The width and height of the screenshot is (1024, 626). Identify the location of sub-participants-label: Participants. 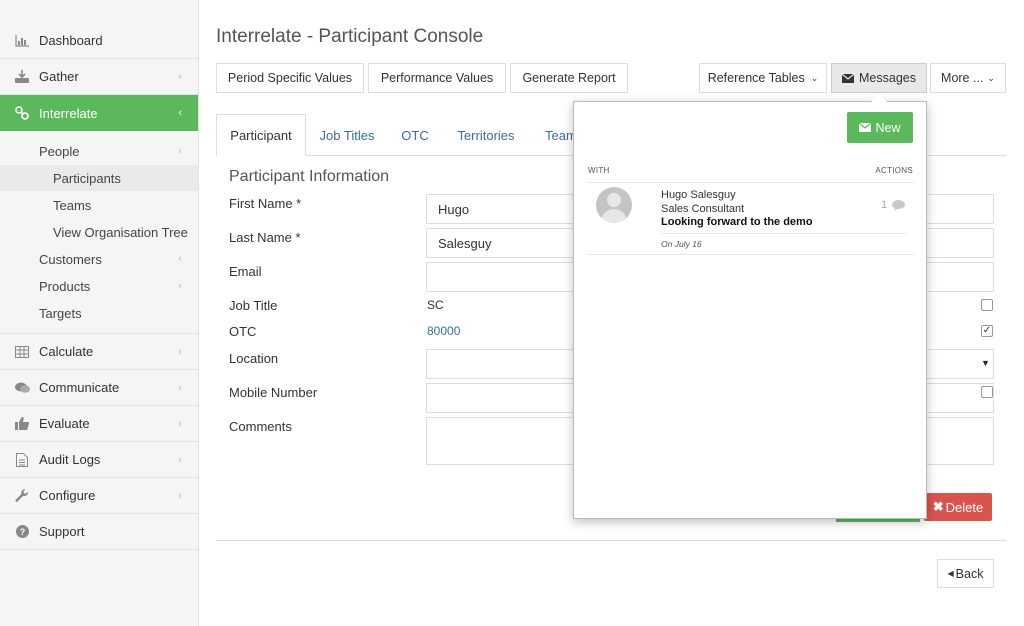
(87, 178).